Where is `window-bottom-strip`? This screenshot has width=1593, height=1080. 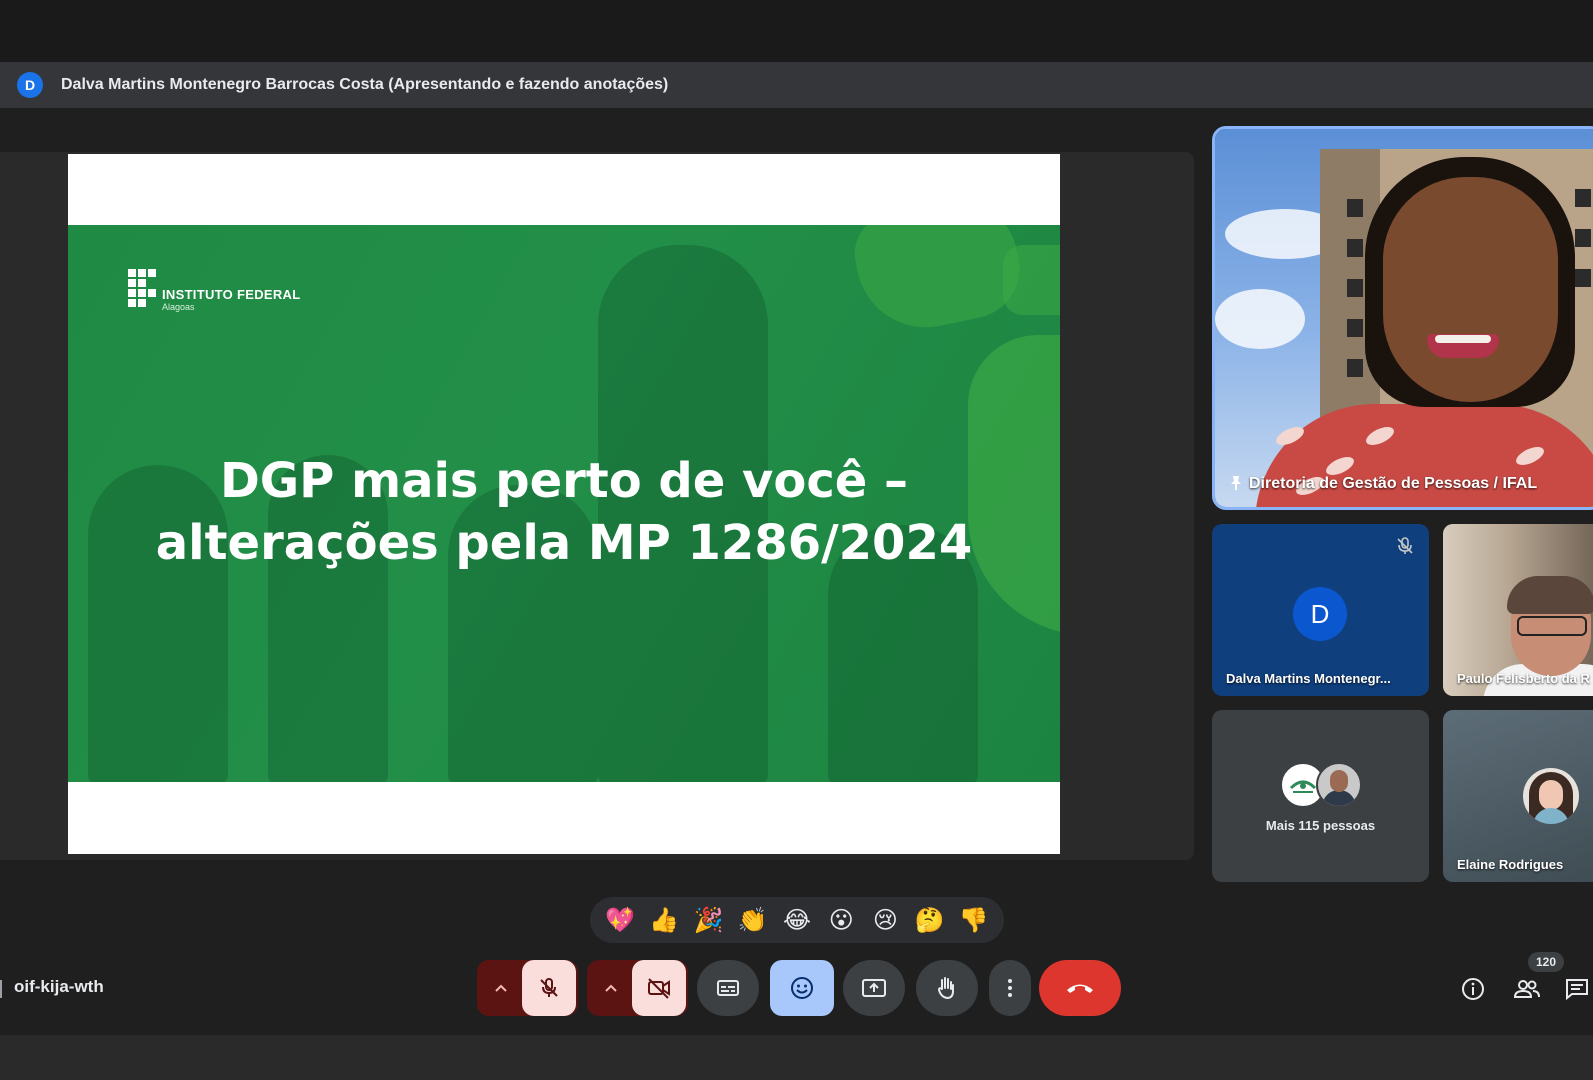 window-bottom-strip is located at coordinates (796, 1057).